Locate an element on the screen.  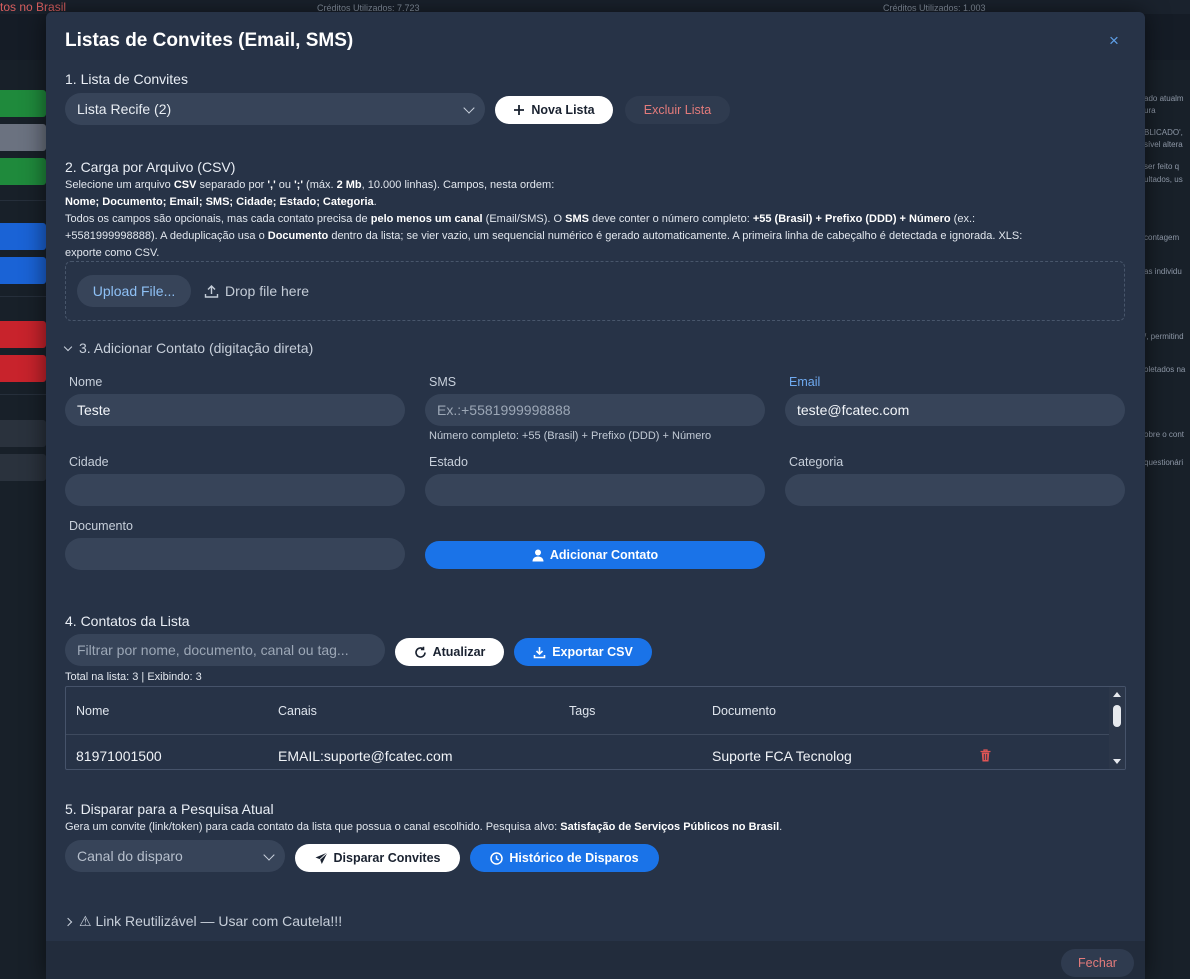
background-snippet: ultados, us is located at coordinates (1163, 179).